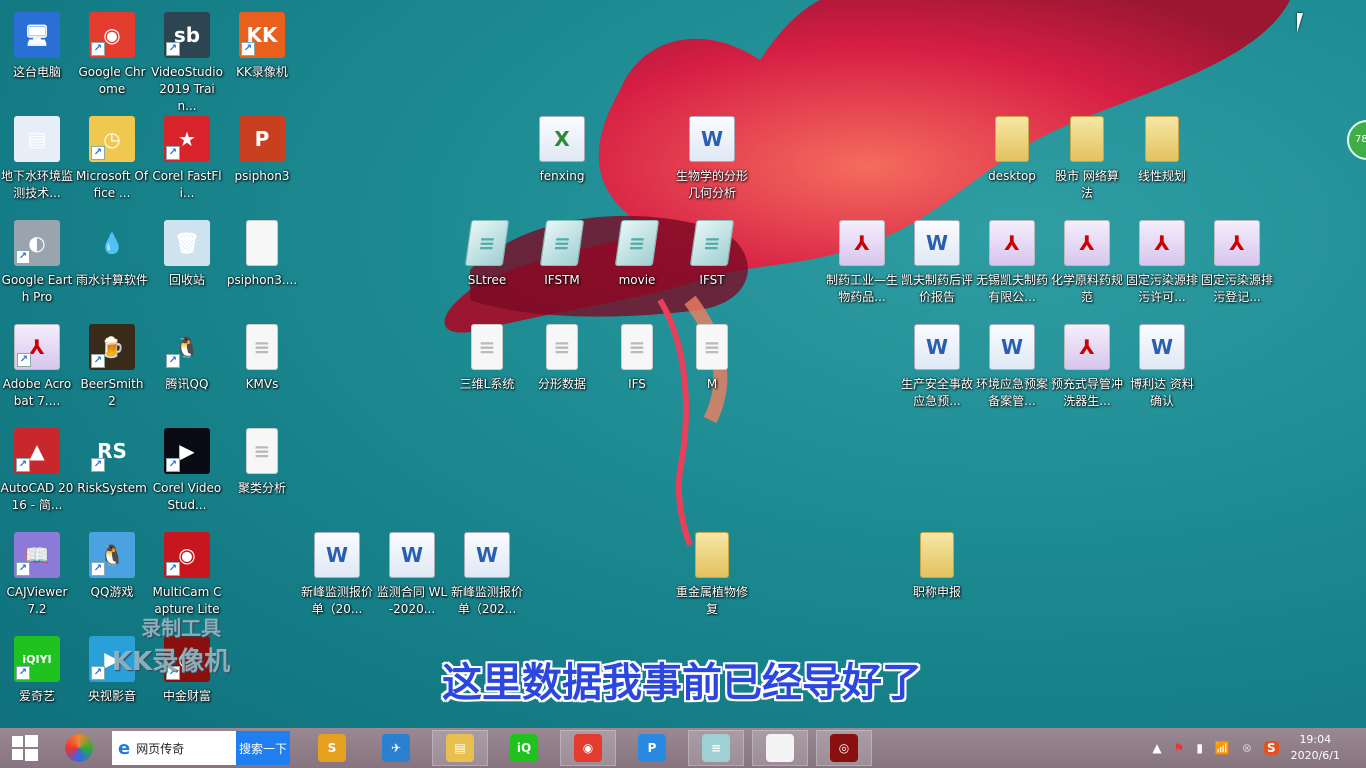 The width and height of the screenshot is (1366, 768). What do you see at coordinates (712, 575) in the screenshot?
I see `desktop-icon: 重金属植物修复` at bounding box center [712, 575].